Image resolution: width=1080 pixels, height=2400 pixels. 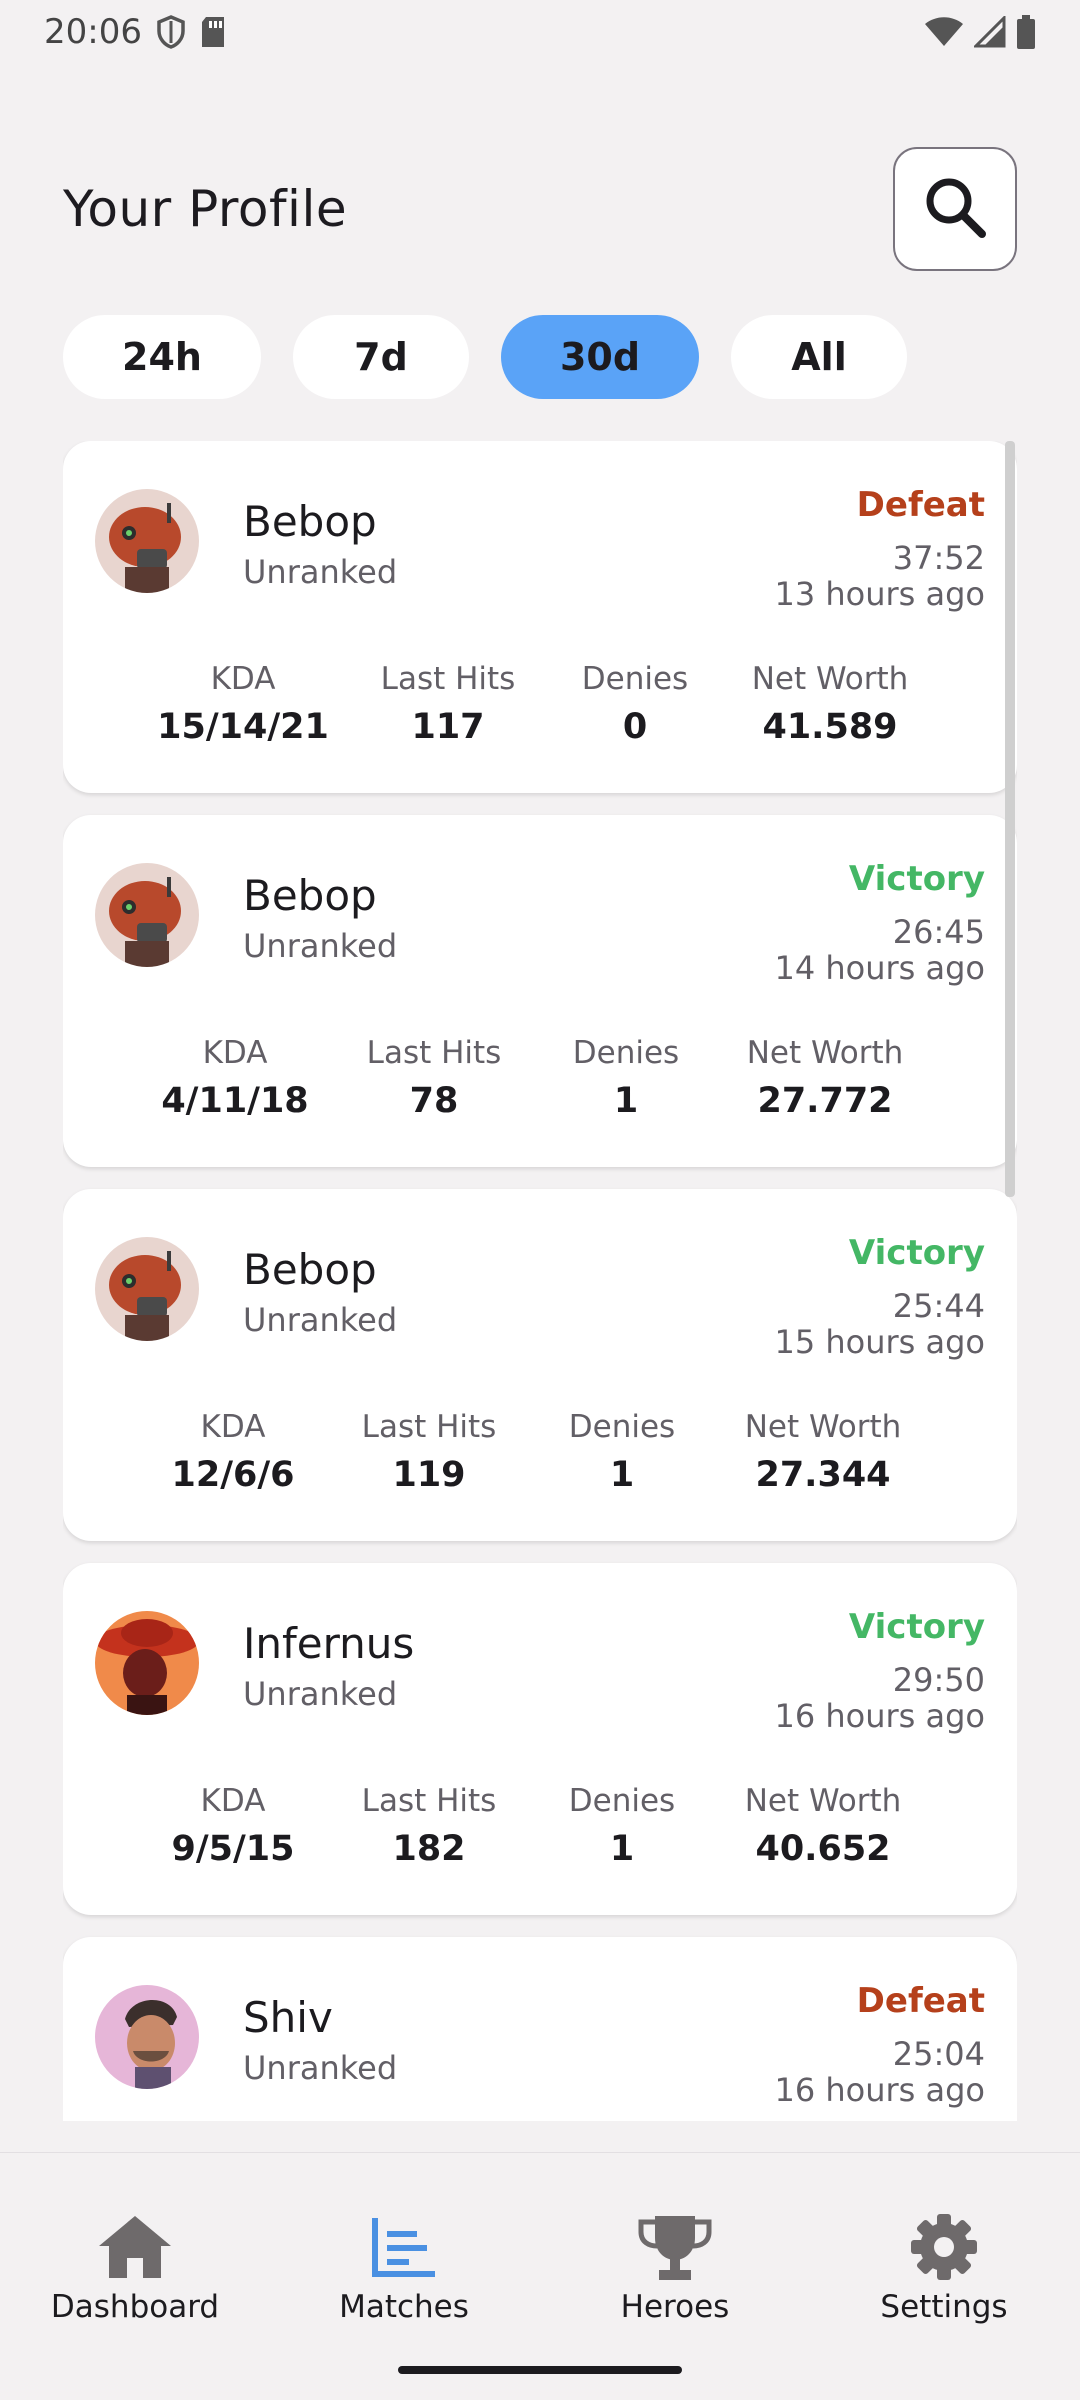 I want to click on wifi-icon, so click(x=944, y=32).